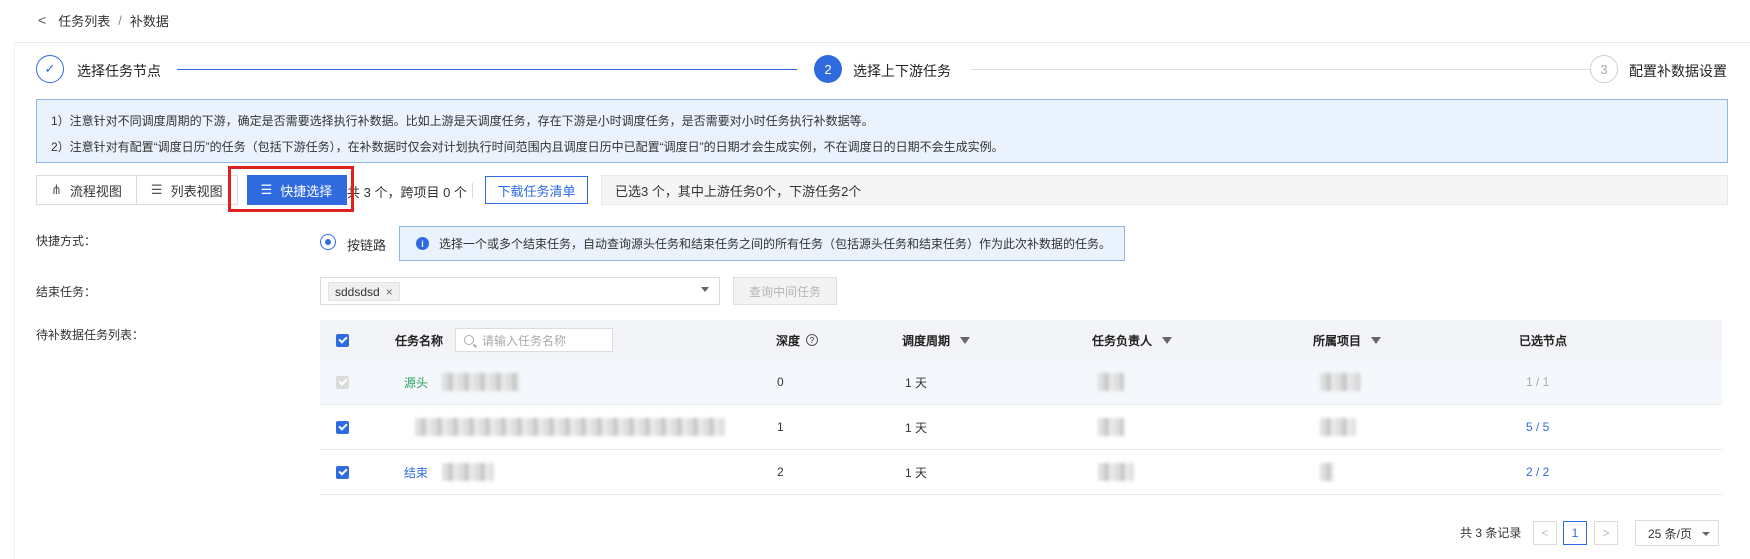 The height and width of the screenshot is (559, 1750). Describe the element at coordinates (1167, 340) in the screenshot. I see `owner-filter-icon` at that location.